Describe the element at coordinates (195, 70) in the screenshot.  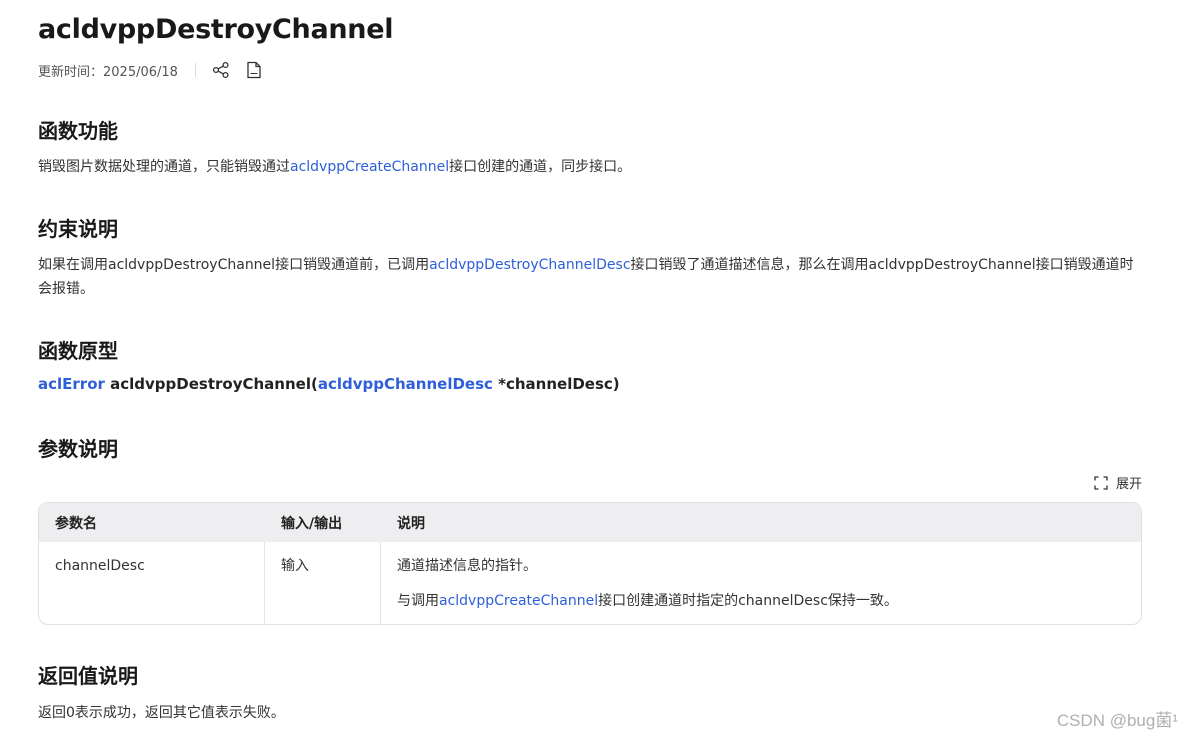
I see `meta-divider` at that location.